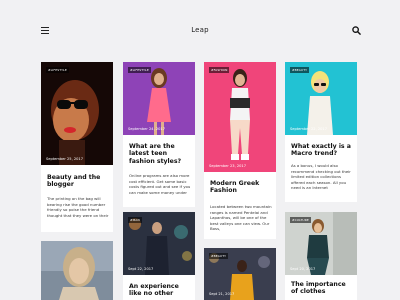 This screenshot has height=300, width=400. I want to click on category-tag: #MAN, so click(135, 220).